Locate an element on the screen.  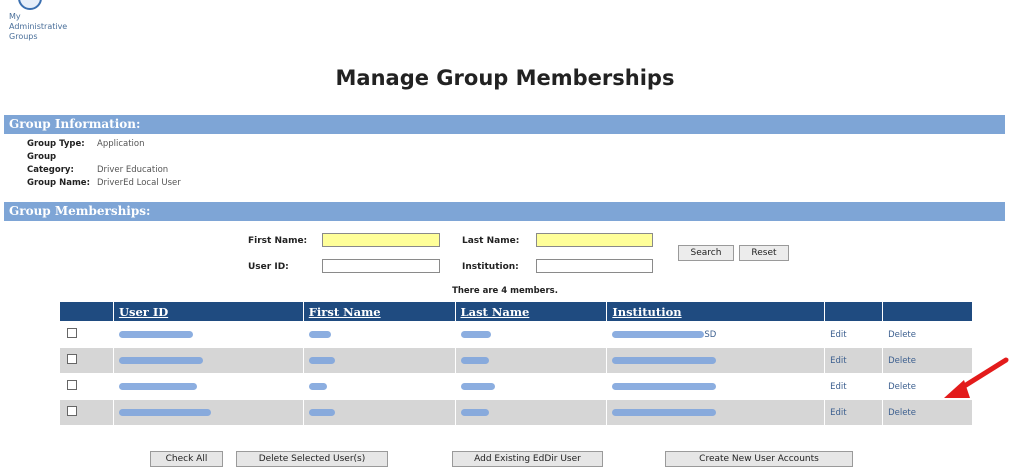
search-button: Search is located at coordinates (706, 253).